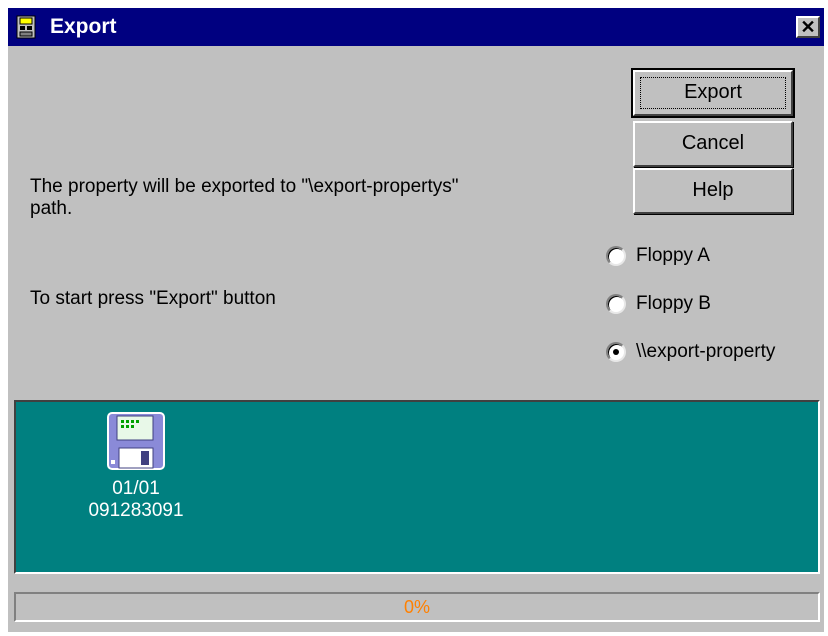 The image size is (828, 636). I want to click on cancel-button-label: Cancel, so click(713, 143).